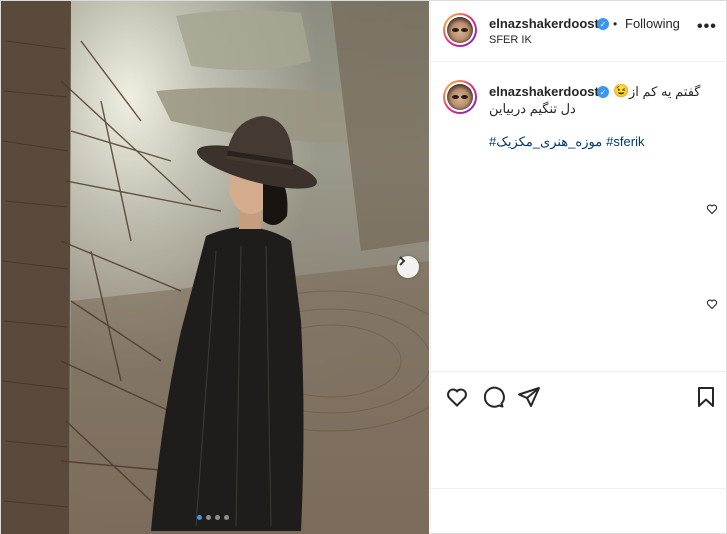 This screenshot has height=534, width=727. I want to click on caption-hashtags: #موزه_هنری_مکزیک #sferik, so click(568, 142).